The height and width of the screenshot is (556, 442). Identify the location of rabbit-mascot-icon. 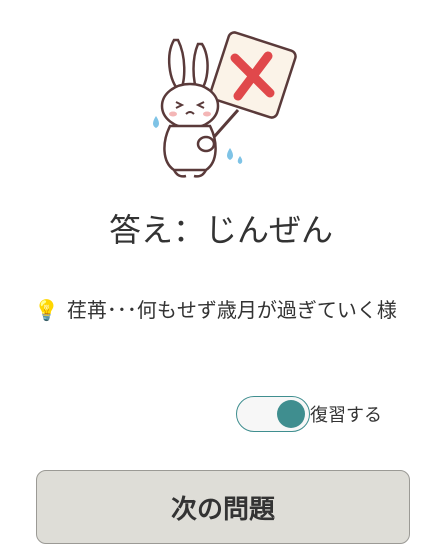
(225, 104).